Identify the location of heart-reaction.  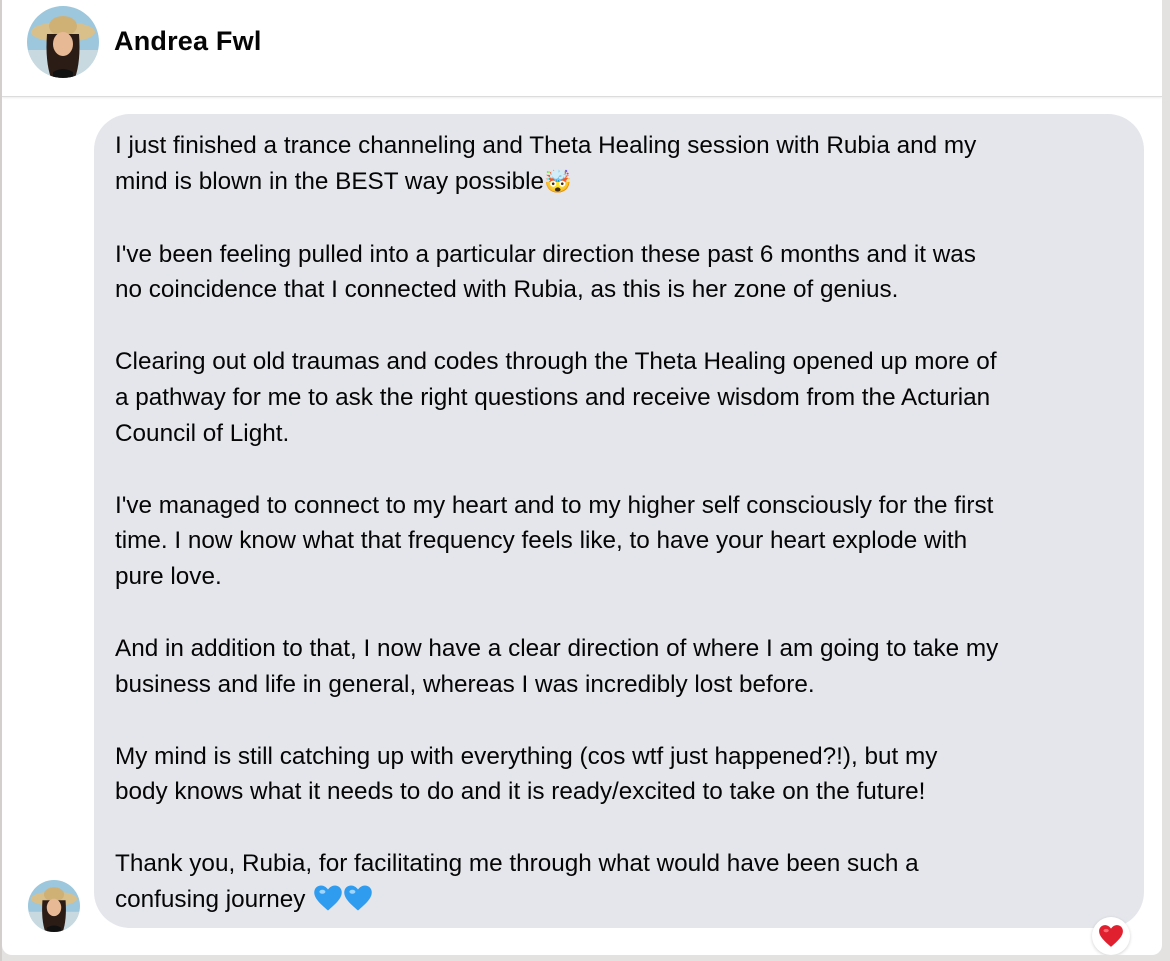
(1111, 936).